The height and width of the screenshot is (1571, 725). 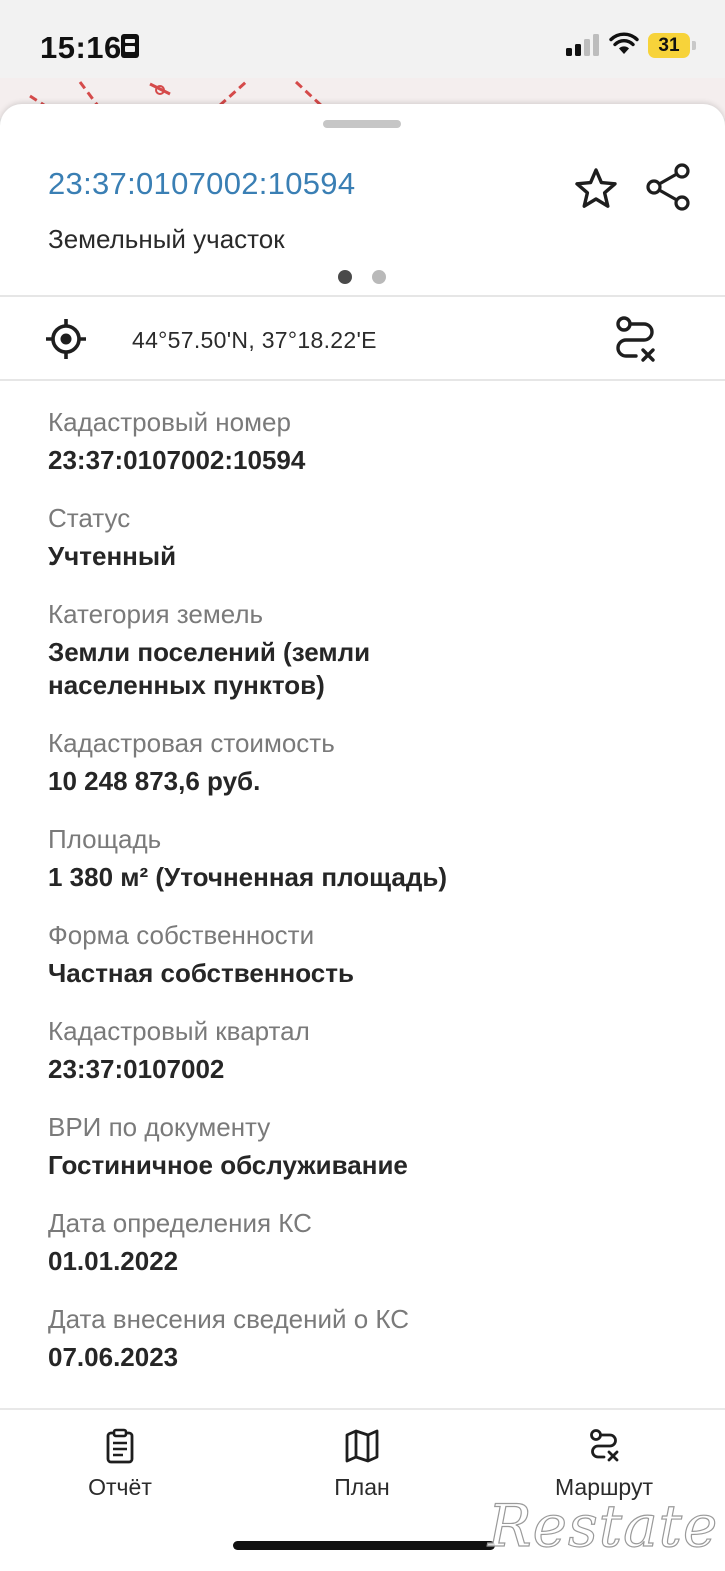 What do you see at coordinates (368, 441) in the screenshot?
I see `property-item: Кадастровый номер 23:37:0107002:10594` at bounding box center [368, 441].